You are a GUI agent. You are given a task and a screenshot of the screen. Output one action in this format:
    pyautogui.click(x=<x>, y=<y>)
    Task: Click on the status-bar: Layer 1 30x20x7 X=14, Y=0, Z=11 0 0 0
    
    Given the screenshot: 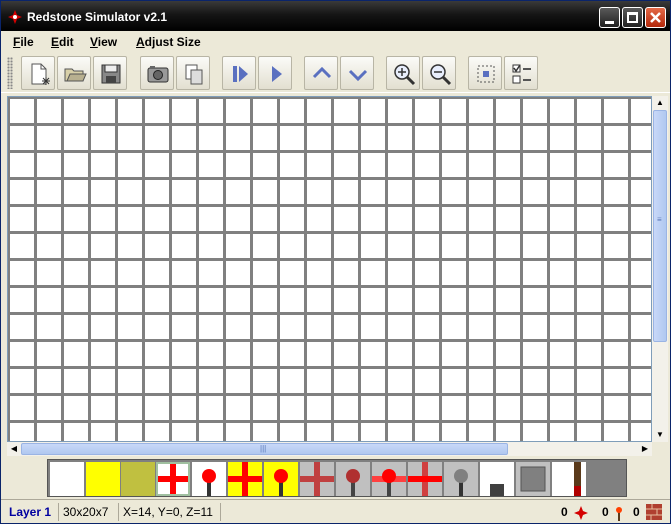 What is the action you would take?
    pyautogui.click(x=335, y=511)
    